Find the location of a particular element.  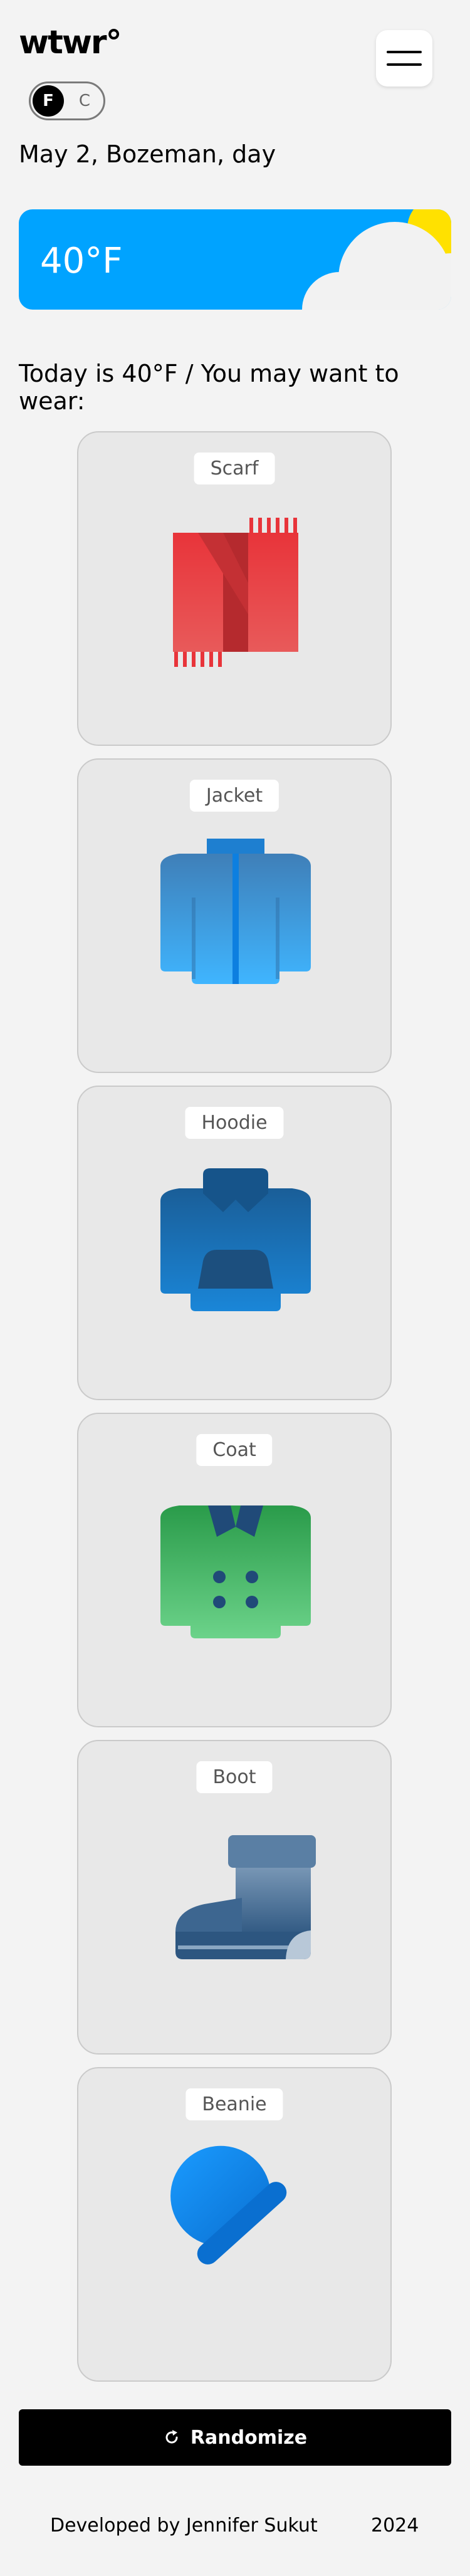

coat-icon is located at coordinates (235, 1571).